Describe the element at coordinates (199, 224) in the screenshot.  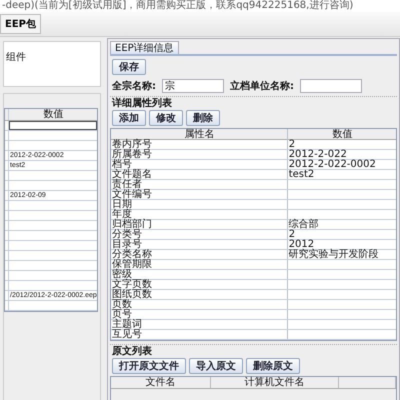
I see `table-cell: 归档部门` at that location.